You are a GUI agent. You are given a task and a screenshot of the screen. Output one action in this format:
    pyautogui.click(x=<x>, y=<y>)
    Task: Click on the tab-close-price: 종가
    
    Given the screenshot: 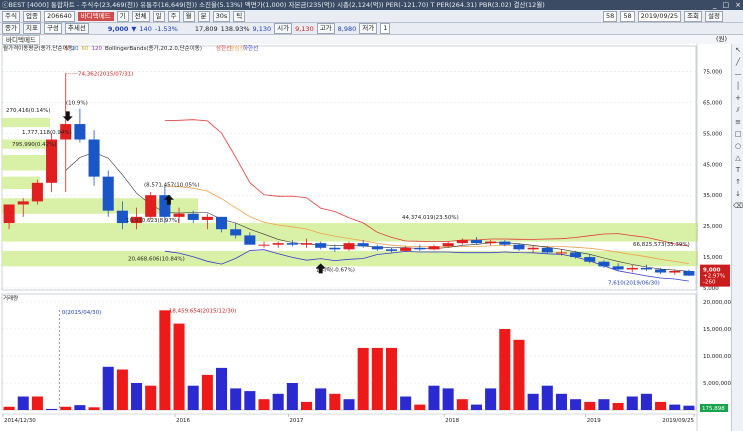 What is the action you would take?
    pyautogui.click(x=11, y=28)
    